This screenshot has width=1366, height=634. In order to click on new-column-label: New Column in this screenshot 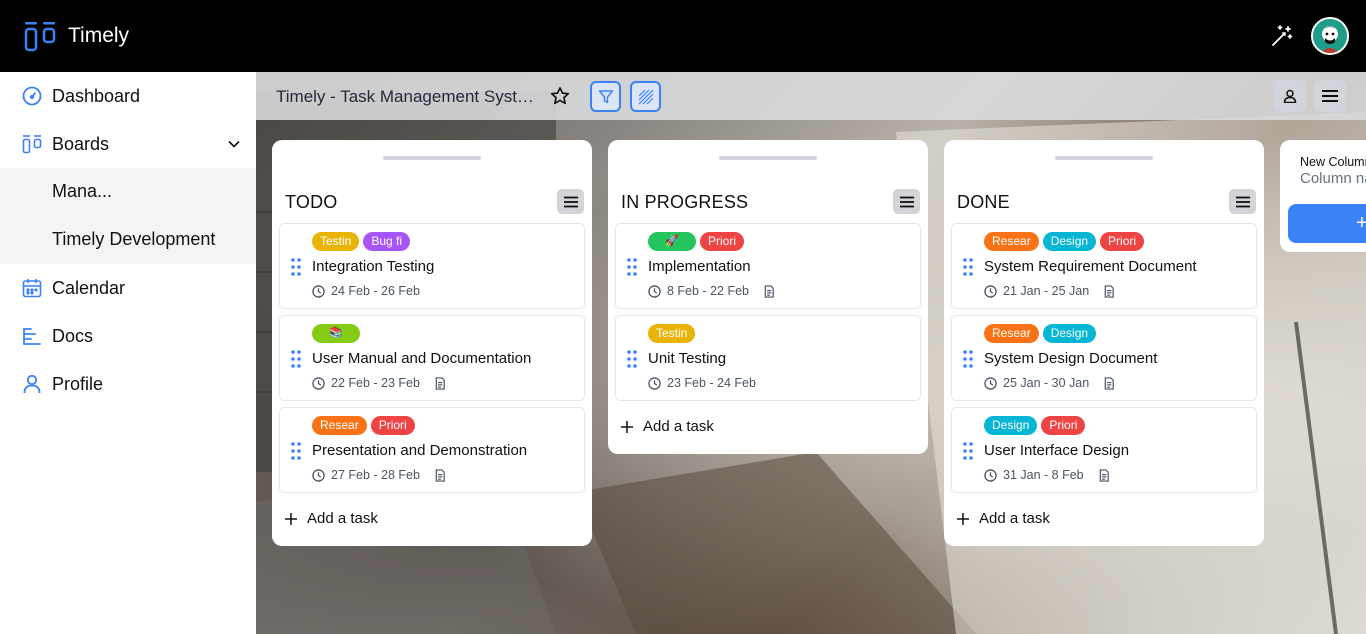, I will do `click(1333, 162)`.